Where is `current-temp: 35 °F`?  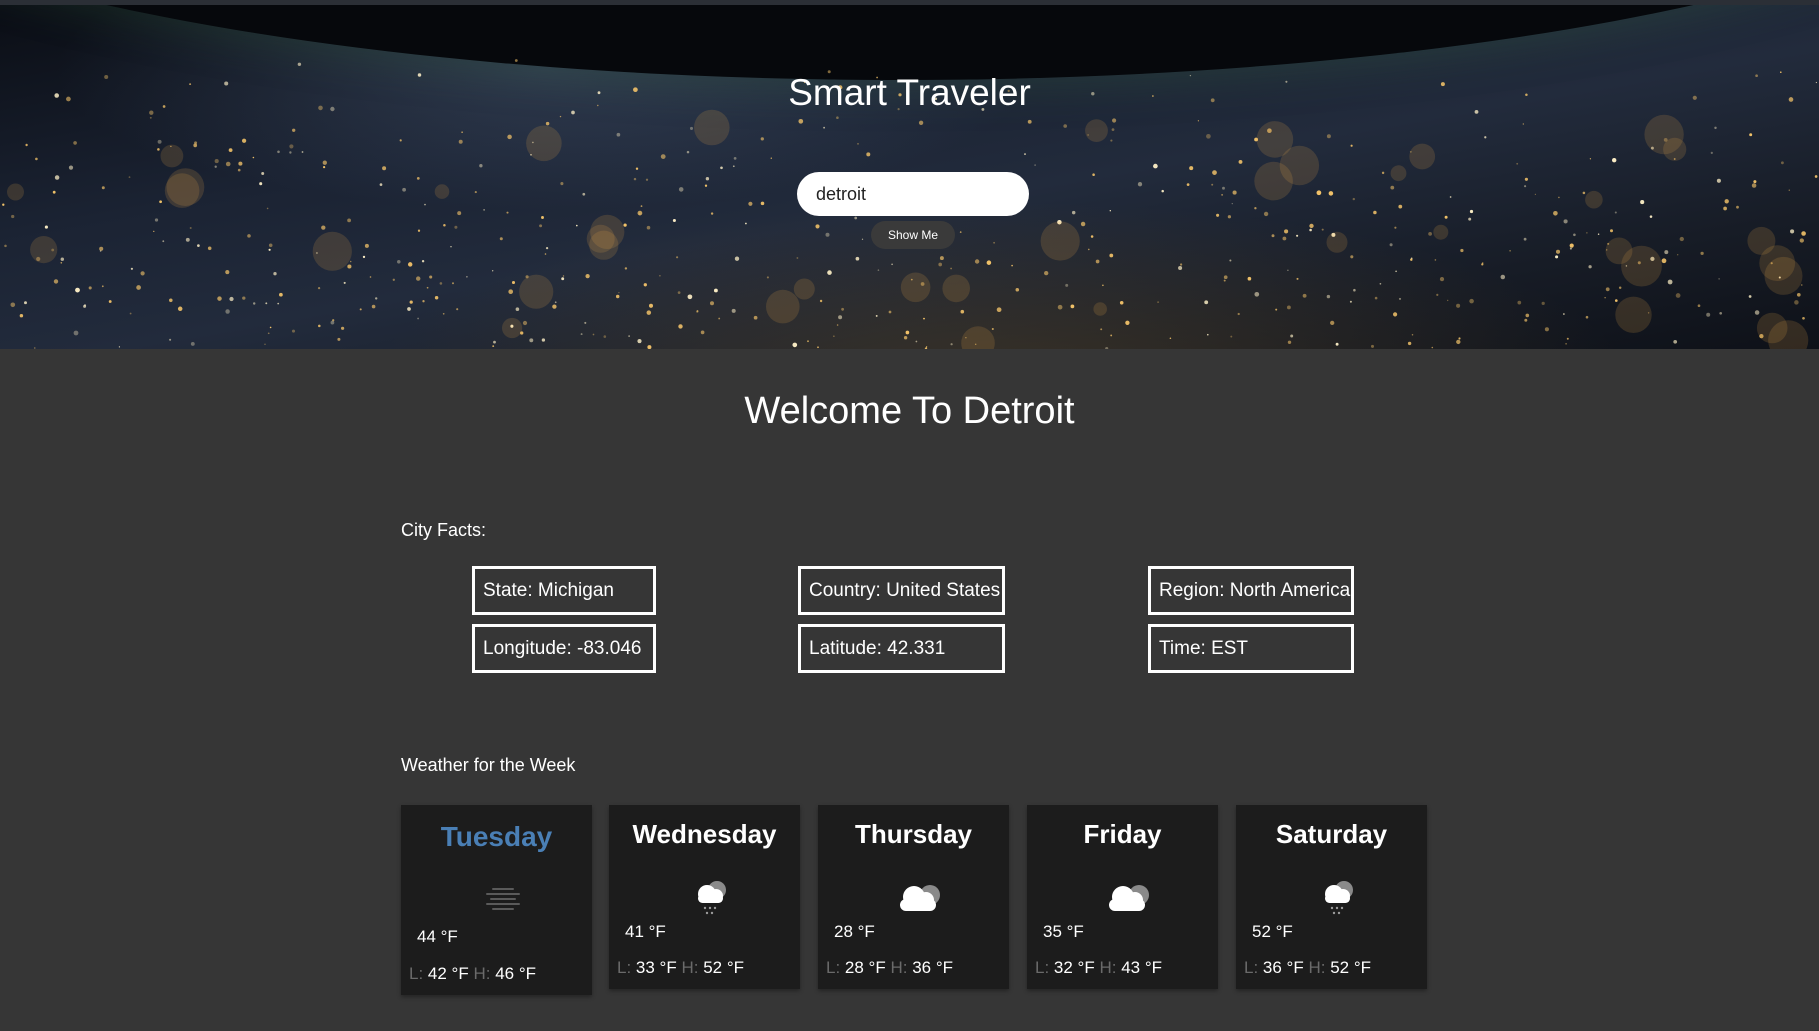 current-temp: 35 °F is located at coordinates (1063, 931).